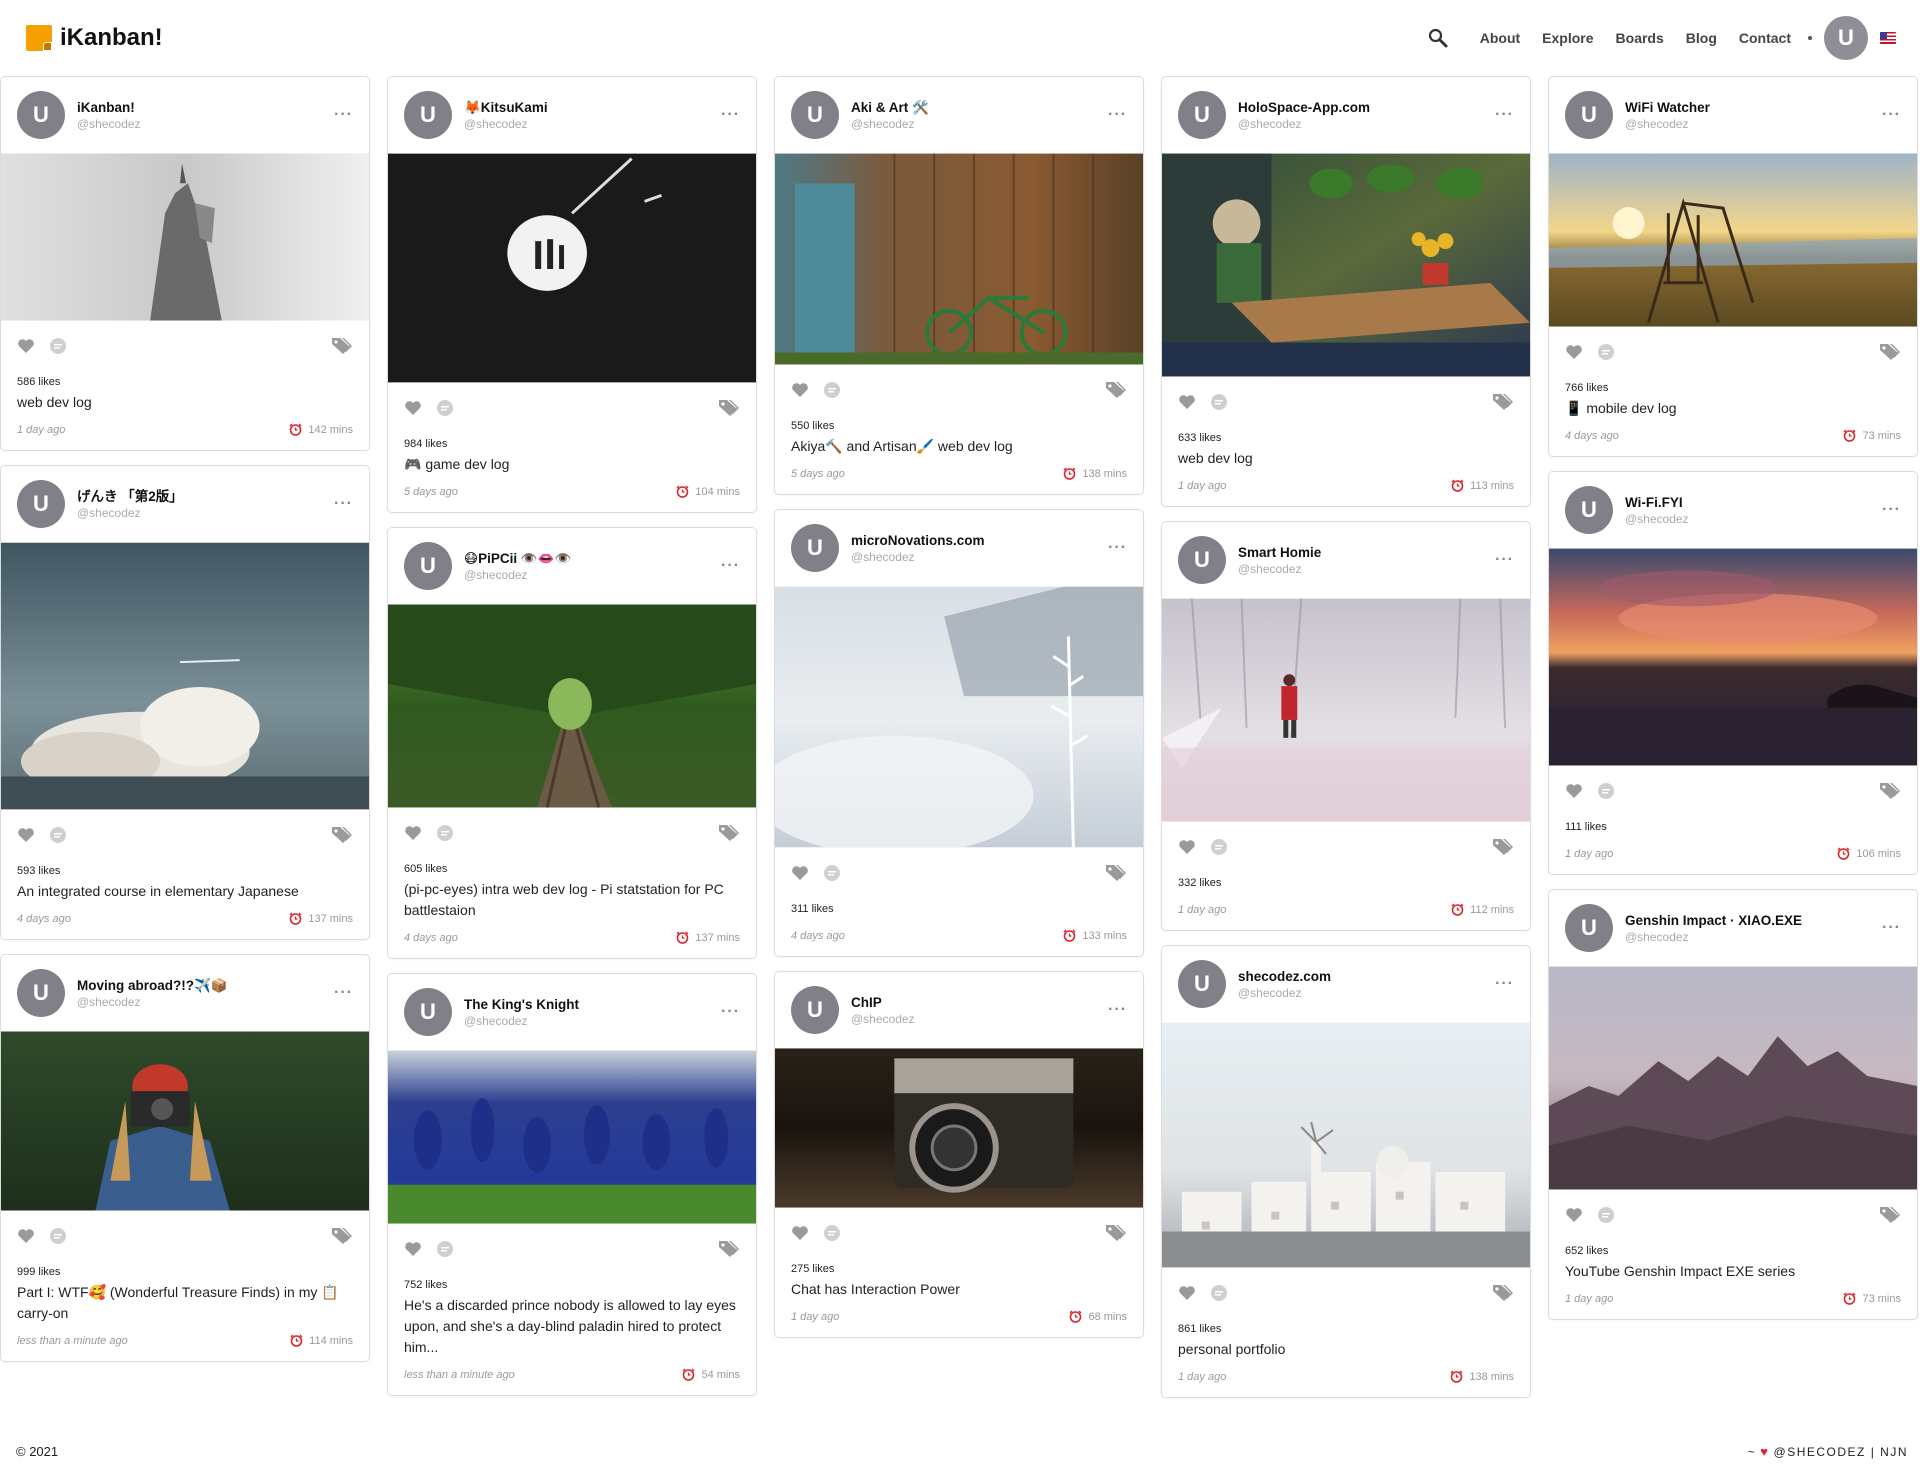  Describe the element at coordinates (959, 259) in the screenshot. I see `post-image-wooden-shed` at that location.